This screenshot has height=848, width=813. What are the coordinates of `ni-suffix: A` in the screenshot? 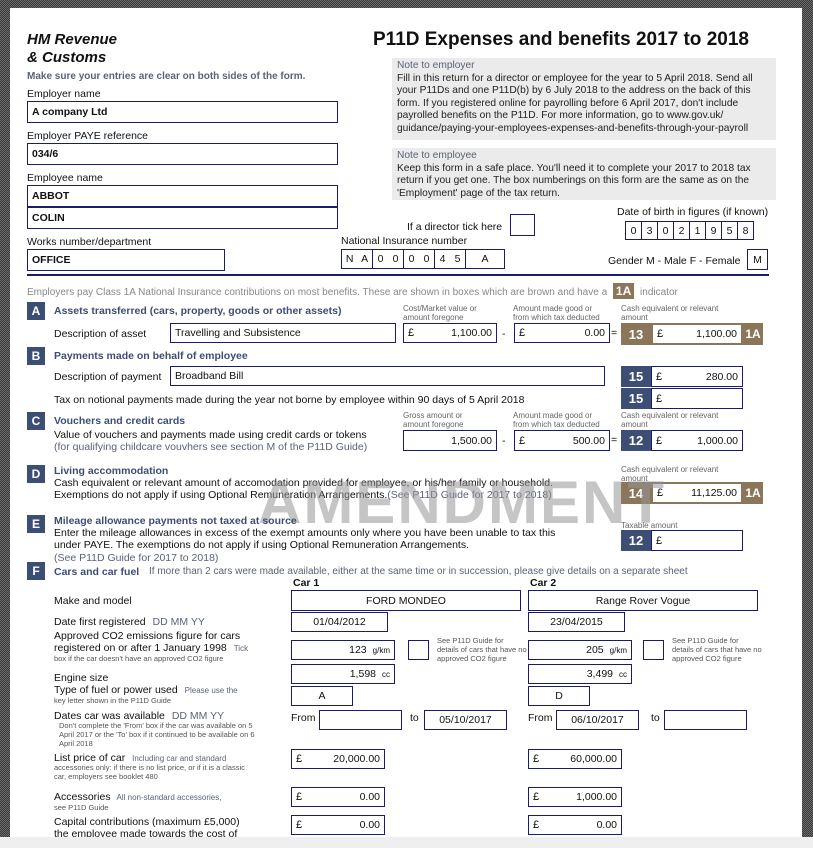 It's located at (485, 259).